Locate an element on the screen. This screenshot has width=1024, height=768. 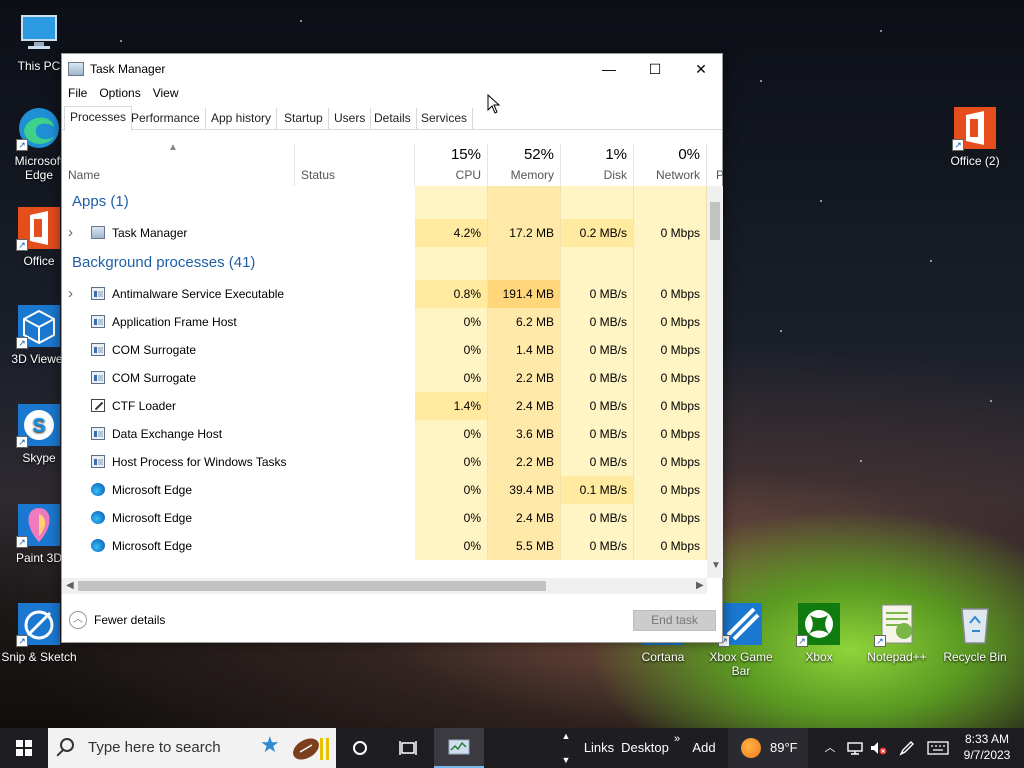
process-row: CTF Loader 1.4% 2.4 MB 0 MB/s 0 Mbps is located at coordinates (384, 406).